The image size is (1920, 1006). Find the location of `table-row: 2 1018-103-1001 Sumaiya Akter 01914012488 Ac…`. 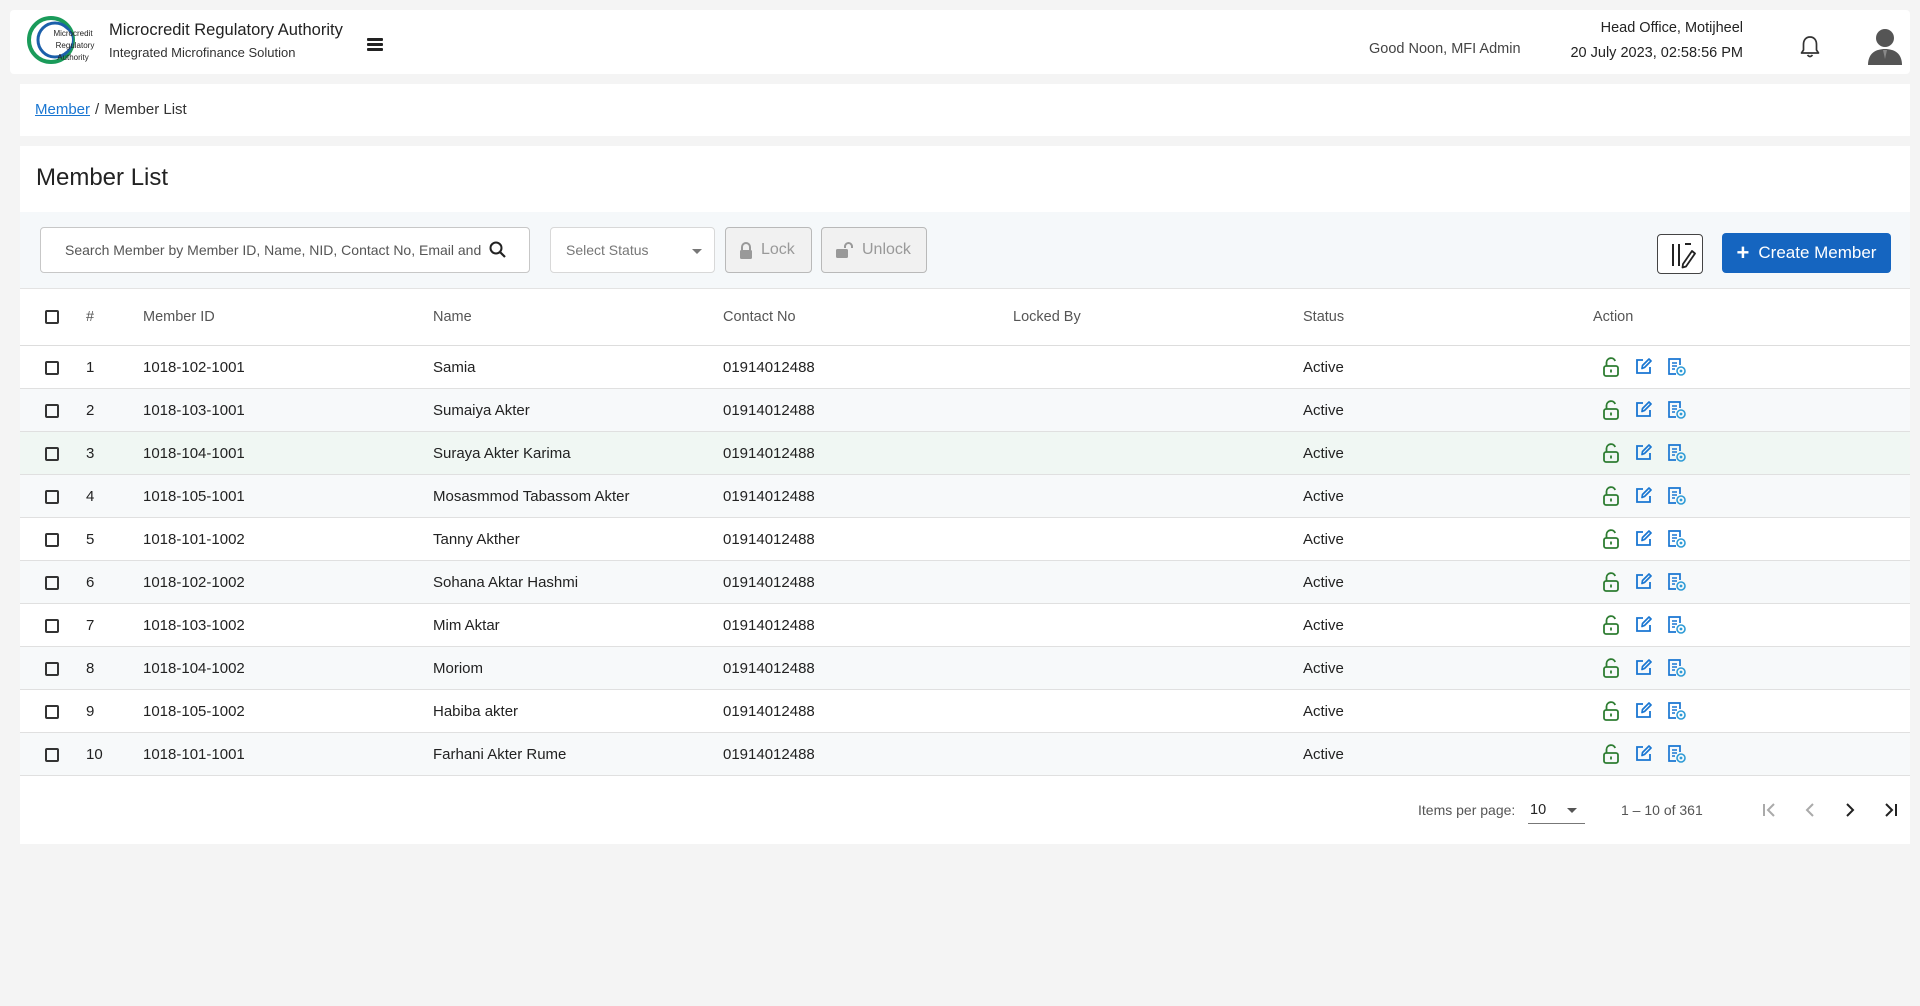

table-row: 2 1018-103-1001 Sumaiya Akter 01914012488 Ac… is located at coordinates (965, 410).